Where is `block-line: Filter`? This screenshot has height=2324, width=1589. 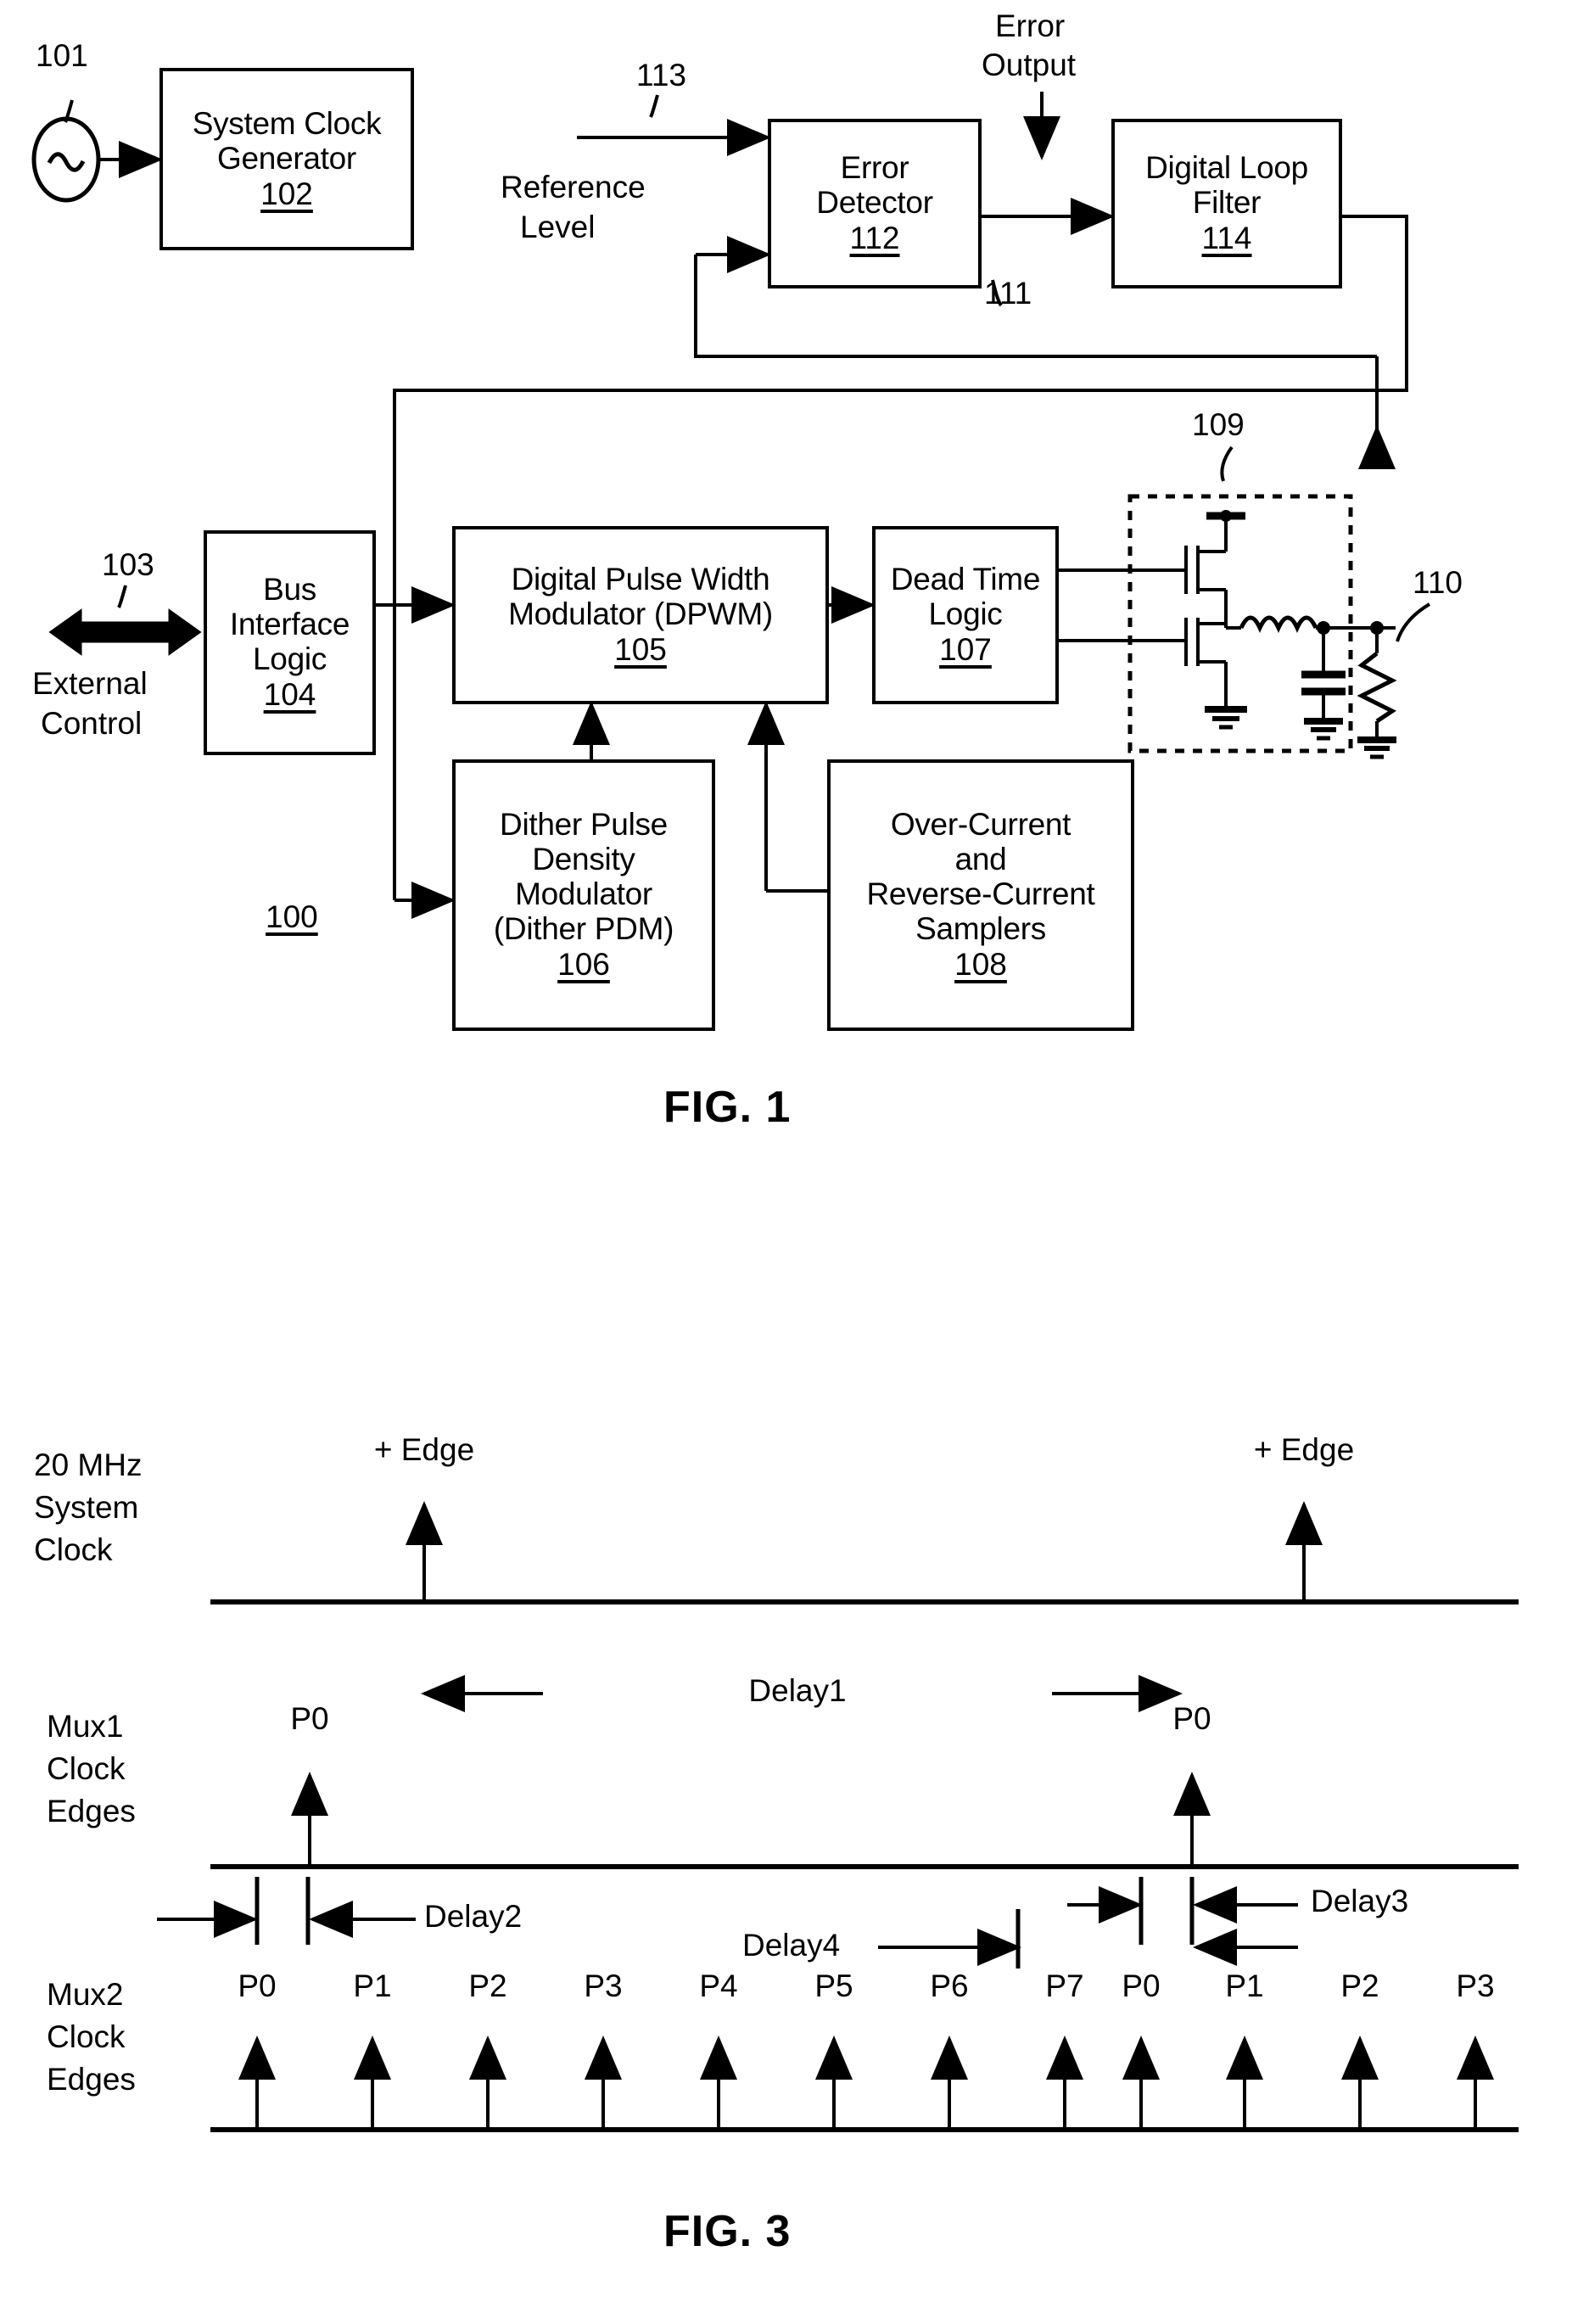
block-line: Filter is located at coordinates (1227, 203).